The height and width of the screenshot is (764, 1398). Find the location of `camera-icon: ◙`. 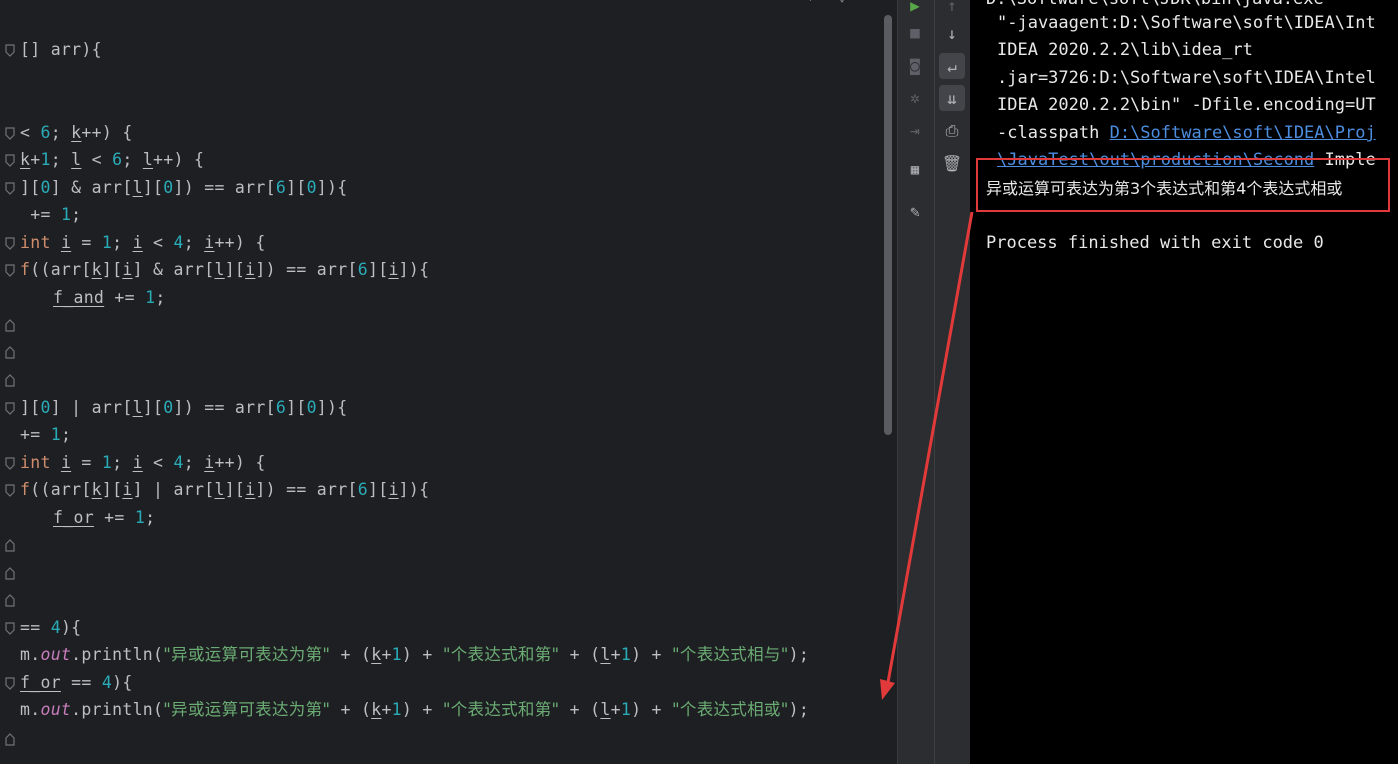

camera-icon: ◙ is located at coordinates (915, 65).